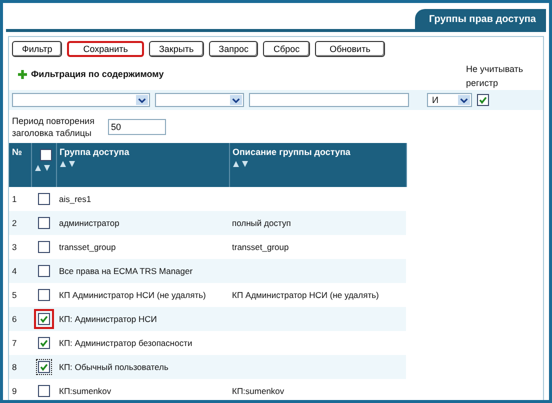 This screenshot has height=403, width=552. I want to click on group-name: transset_group, so click(87, 247).